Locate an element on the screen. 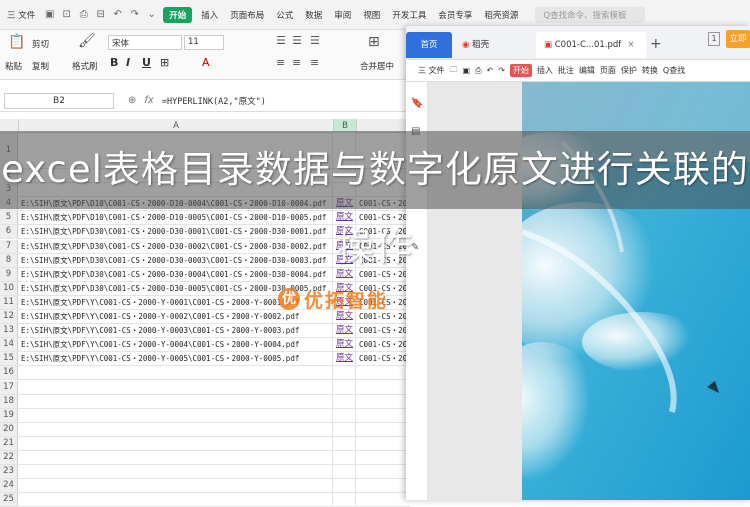 The image size is (750, 507). window-count-icon: 1 is located at coordinates (714, 39).